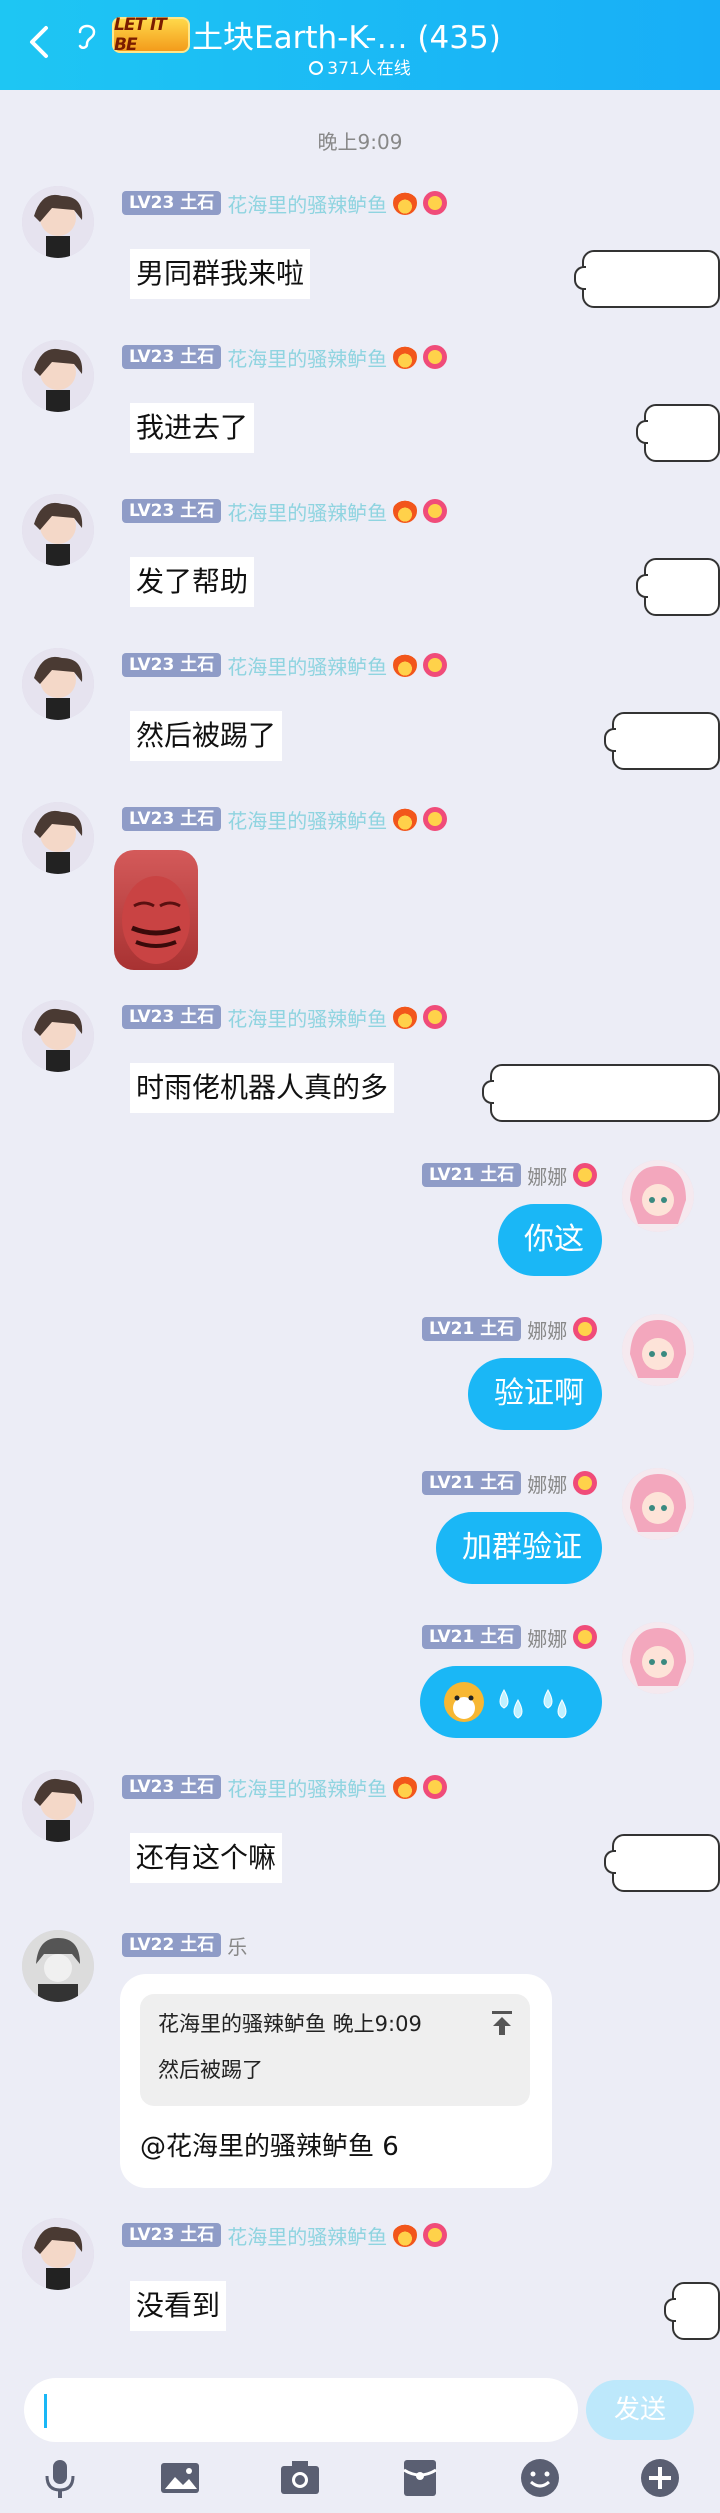 The image size is (720, 2513). Describe the element at coordinates (237, 1945) in the screenshot. I see `sender-name: 乐` at that location.